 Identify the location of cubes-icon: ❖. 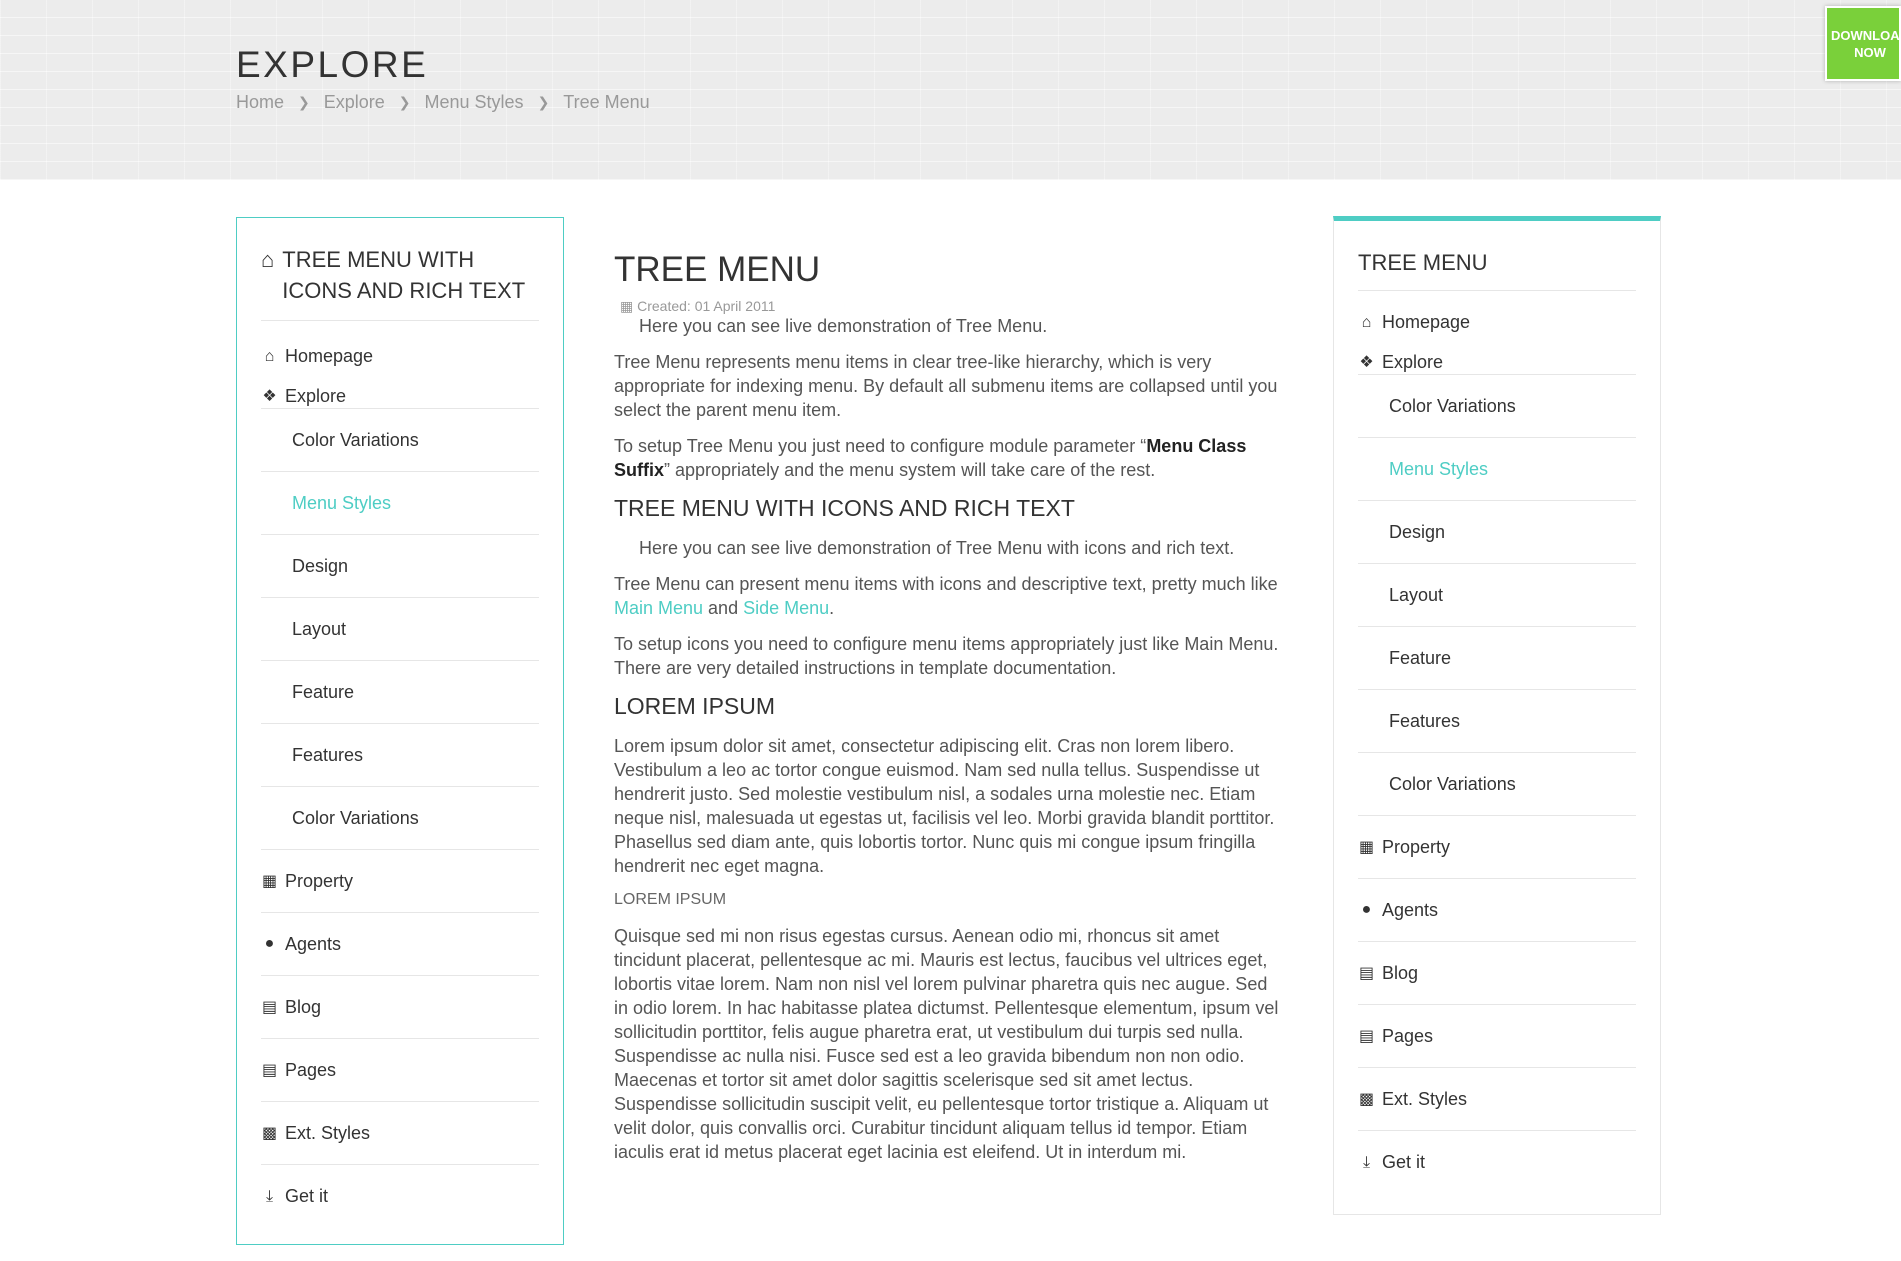
(1366, 362).